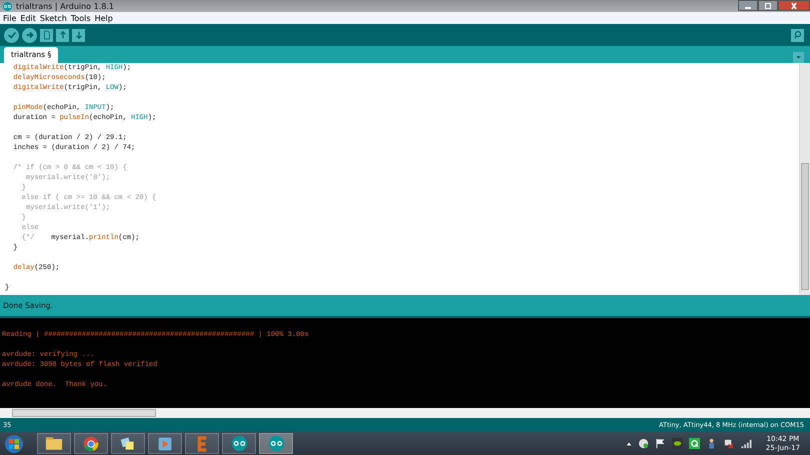 This screenshot has width=810, height=455. Describe the element at coordinates (728, 443) in the screenshot. I see `network-error-icon` at that location.